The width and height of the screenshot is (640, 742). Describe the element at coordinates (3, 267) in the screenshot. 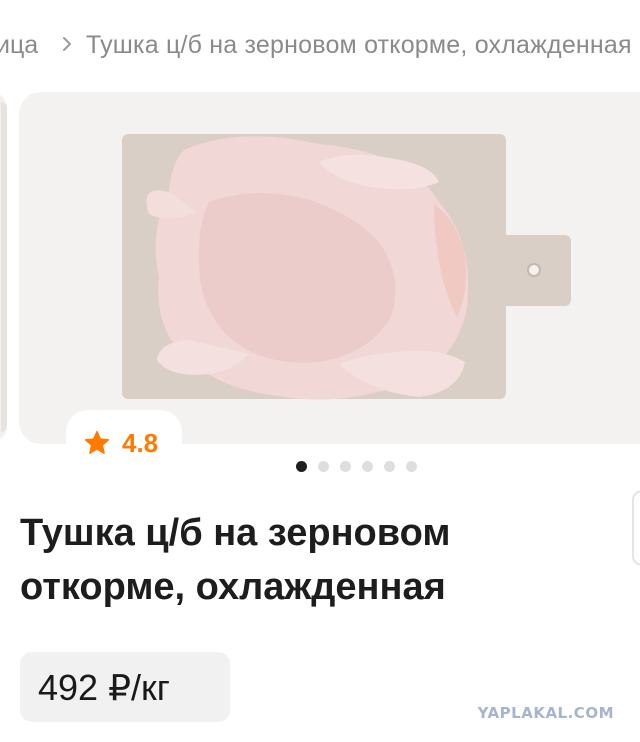

I see `previous-product-card` at that location.